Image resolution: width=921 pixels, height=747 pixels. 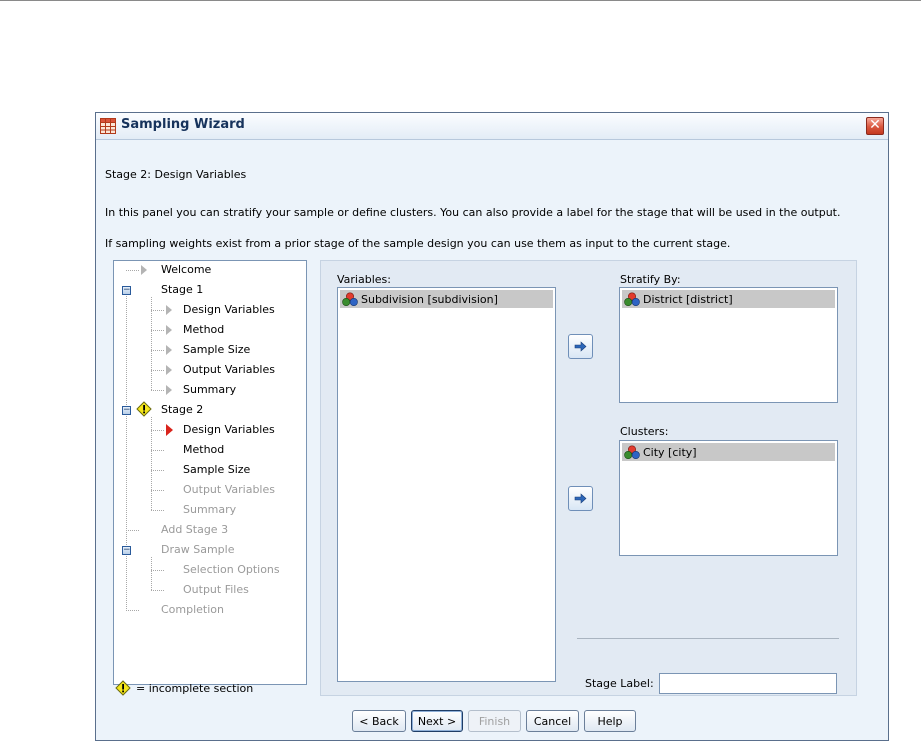 What do you see at coordinates (229, 369) in the screenshot?
I see `tree-item-stage1-output-variables: Output Variables` at bounding box center [229, 369].